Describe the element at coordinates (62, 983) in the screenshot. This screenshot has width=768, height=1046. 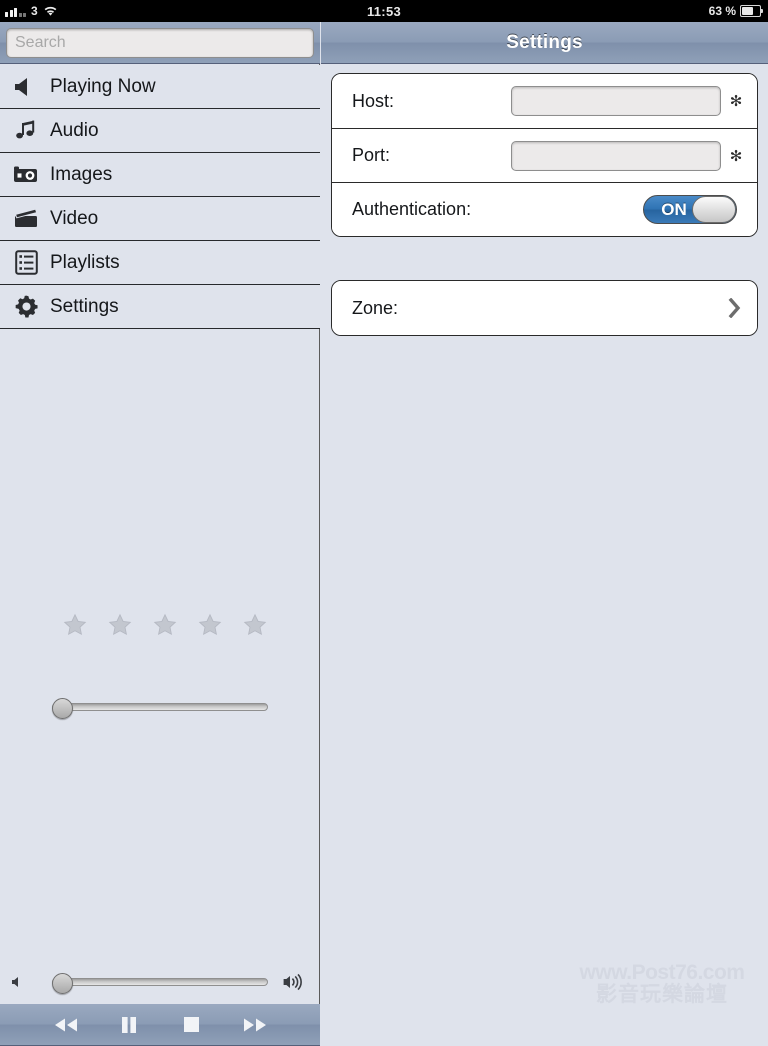
I see `volume-slider-knob` at that location.